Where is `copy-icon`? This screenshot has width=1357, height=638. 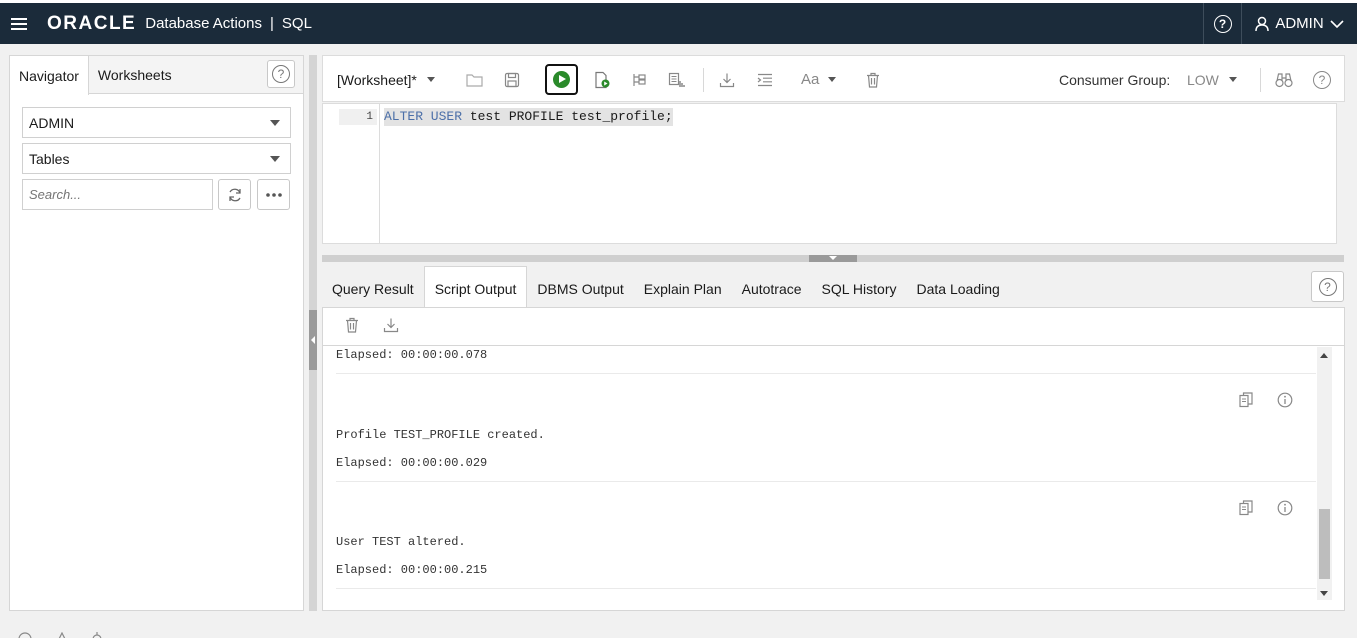
copy-icon is located at coordinates (1246, 508).